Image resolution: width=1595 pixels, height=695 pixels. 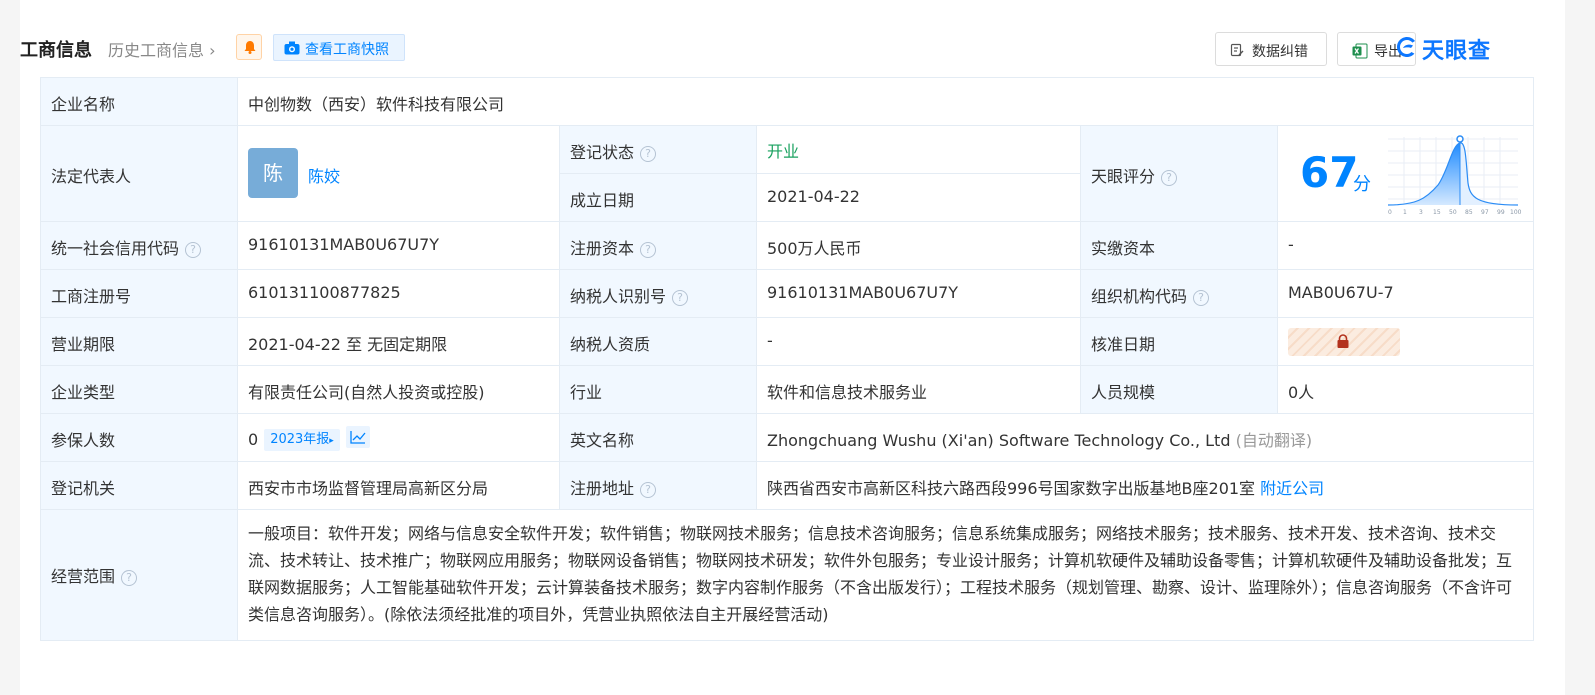 I want to click on data-correct-button: 数据纠错, so click(x=1271, y=49).